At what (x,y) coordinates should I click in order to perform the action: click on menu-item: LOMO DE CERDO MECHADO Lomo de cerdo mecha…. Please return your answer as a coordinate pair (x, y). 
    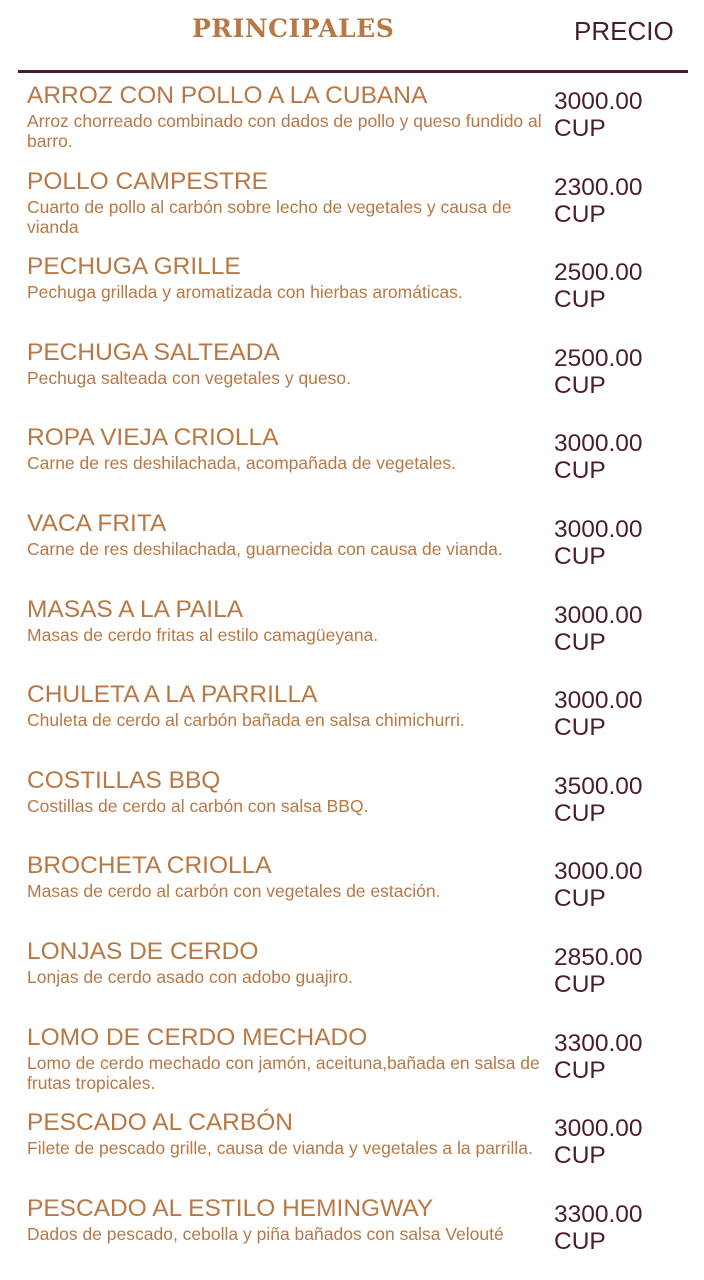
    Looking at the image, I should click on (352, 1065).